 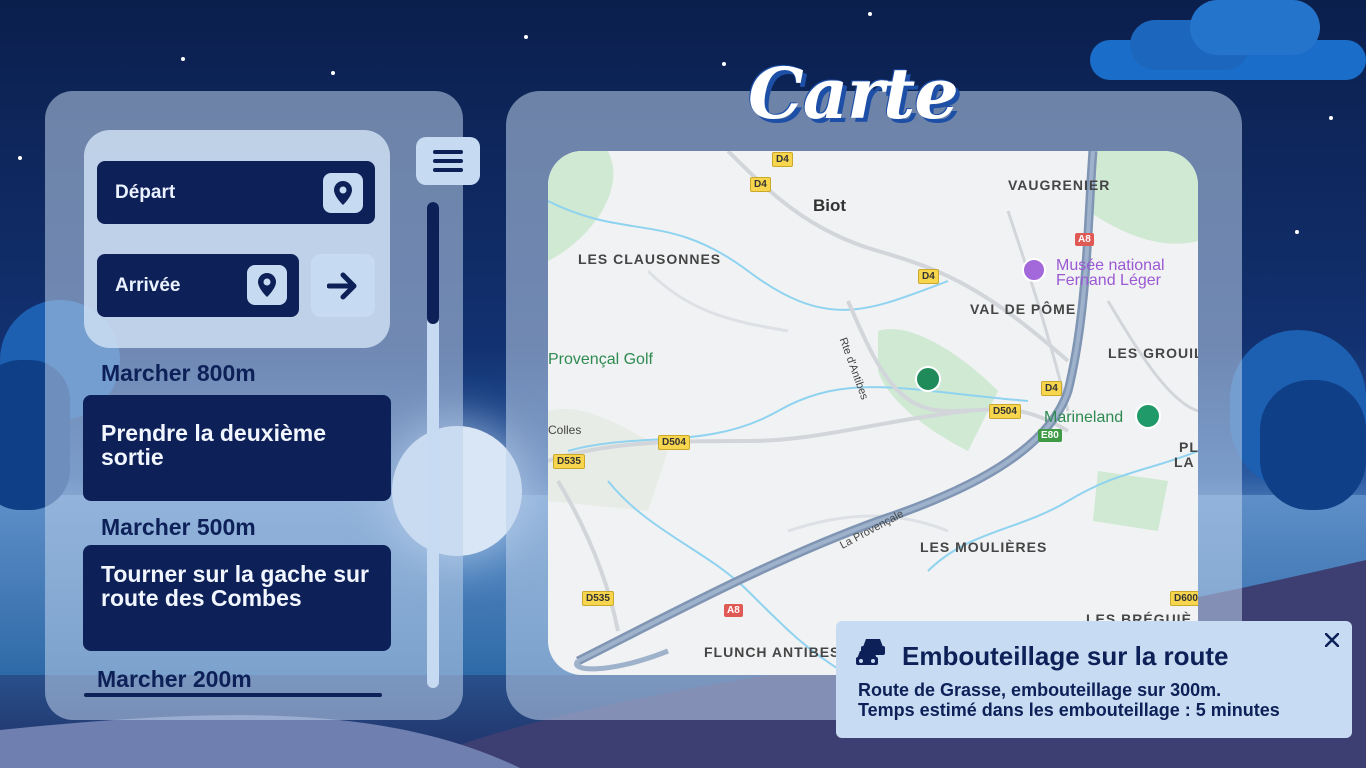 I want to click on arrow-right-icon, so click(x=342, y=285).